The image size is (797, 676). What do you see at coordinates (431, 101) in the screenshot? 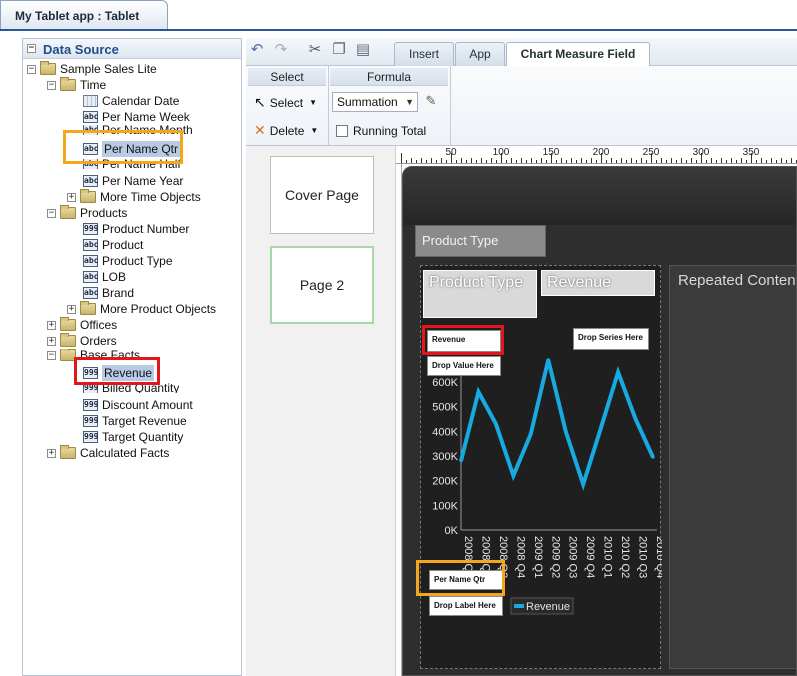
I see `formula-editor-icon: ✎` at bounding box center [431, 101].